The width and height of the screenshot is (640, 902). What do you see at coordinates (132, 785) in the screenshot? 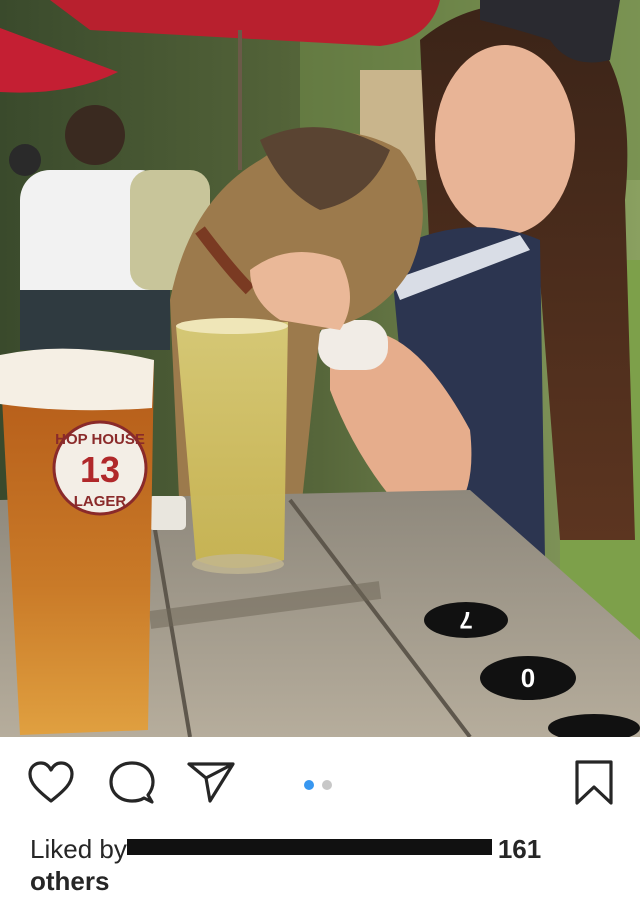
I see `comment-icon` at bounding box center [132, 785].